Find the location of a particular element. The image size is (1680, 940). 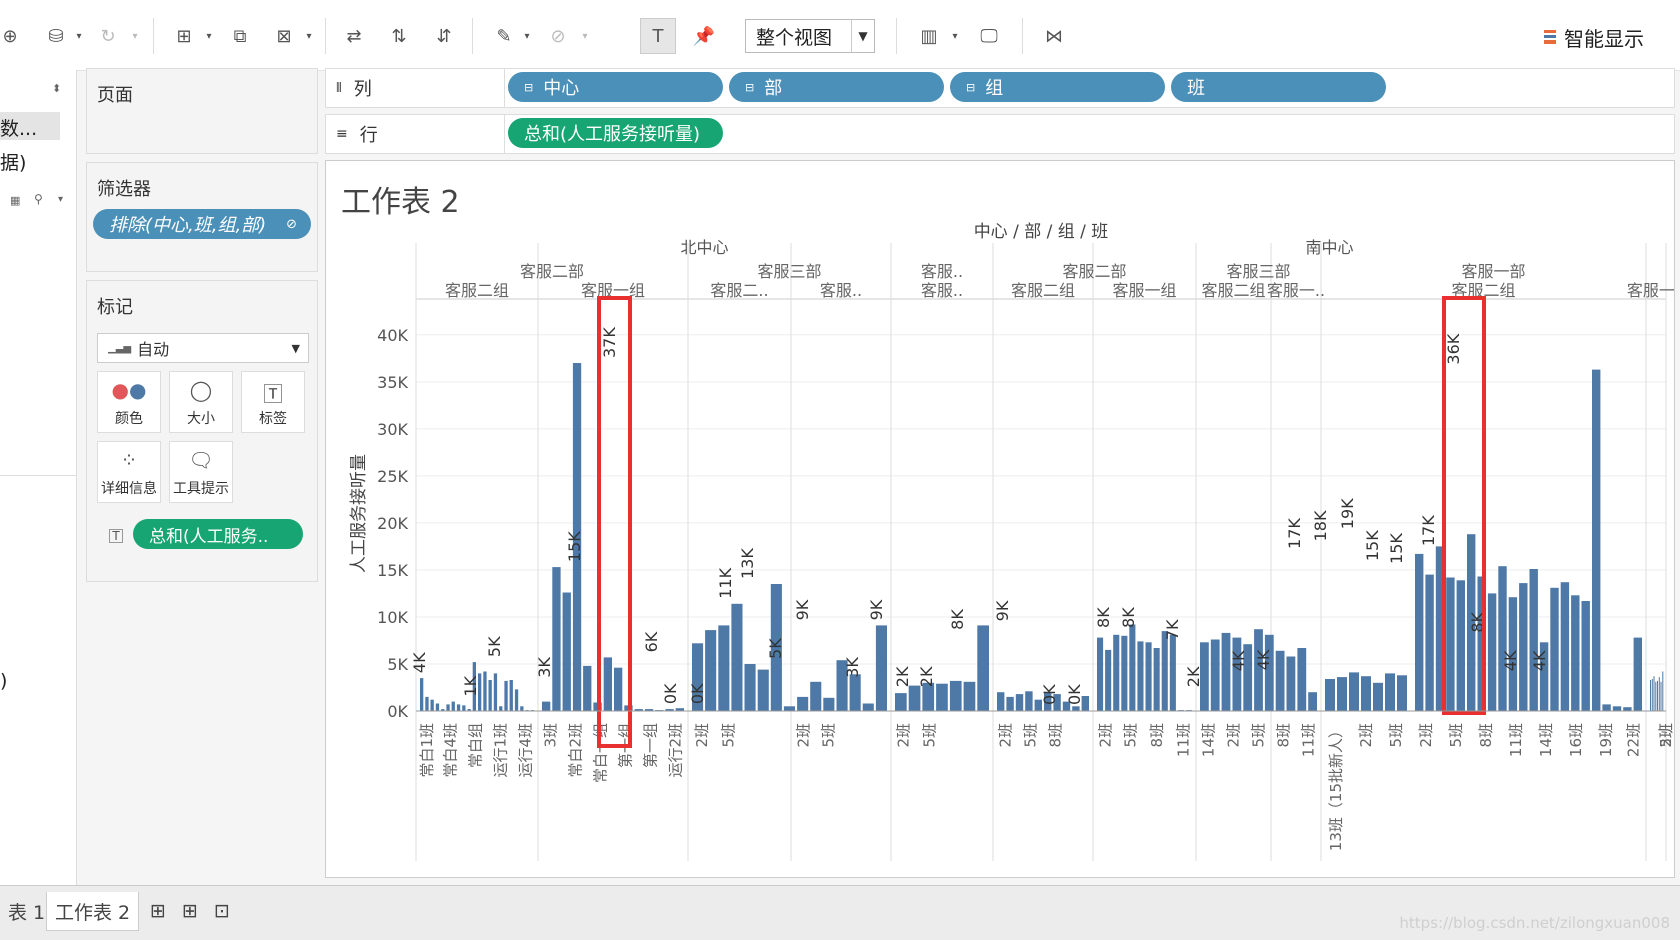

y-tick-label: 35K is located at coordinates (392, 382).